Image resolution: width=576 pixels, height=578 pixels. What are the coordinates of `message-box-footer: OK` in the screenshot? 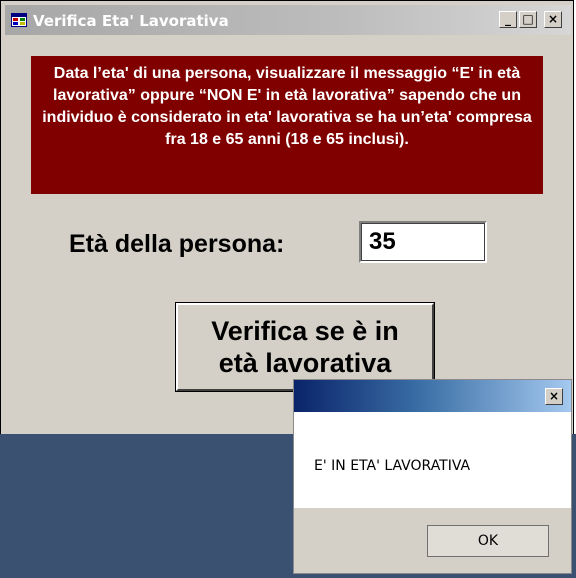 It's located at (432, 540).